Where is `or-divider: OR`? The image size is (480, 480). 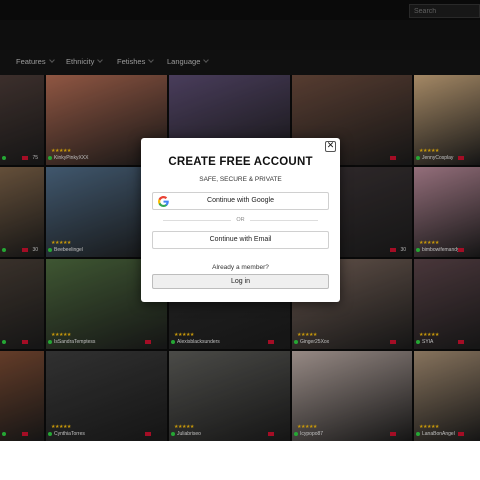
or-divider: OR is located at coordinates (240, 221).